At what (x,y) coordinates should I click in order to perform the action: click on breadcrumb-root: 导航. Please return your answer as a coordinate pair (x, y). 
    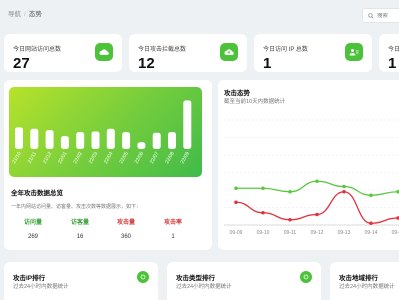
    Looking at the image, I should click on (14, 14).